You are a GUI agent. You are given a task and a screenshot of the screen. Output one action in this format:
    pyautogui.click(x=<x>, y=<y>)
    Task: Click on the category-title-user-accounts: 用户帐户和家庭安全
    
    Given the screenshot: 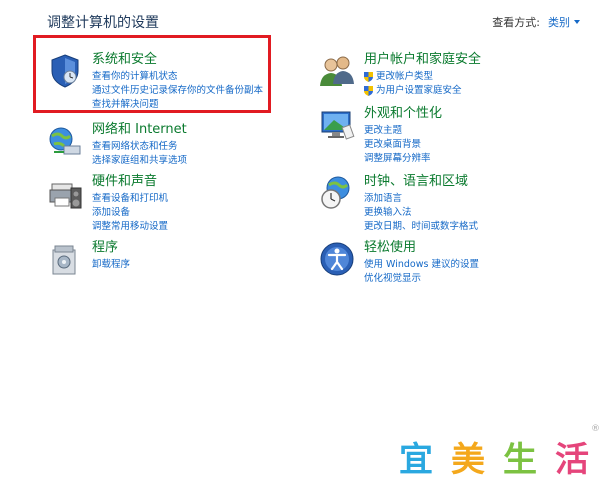 What is the action you would take?
    pyautogui.click(x=422, y=60)
    